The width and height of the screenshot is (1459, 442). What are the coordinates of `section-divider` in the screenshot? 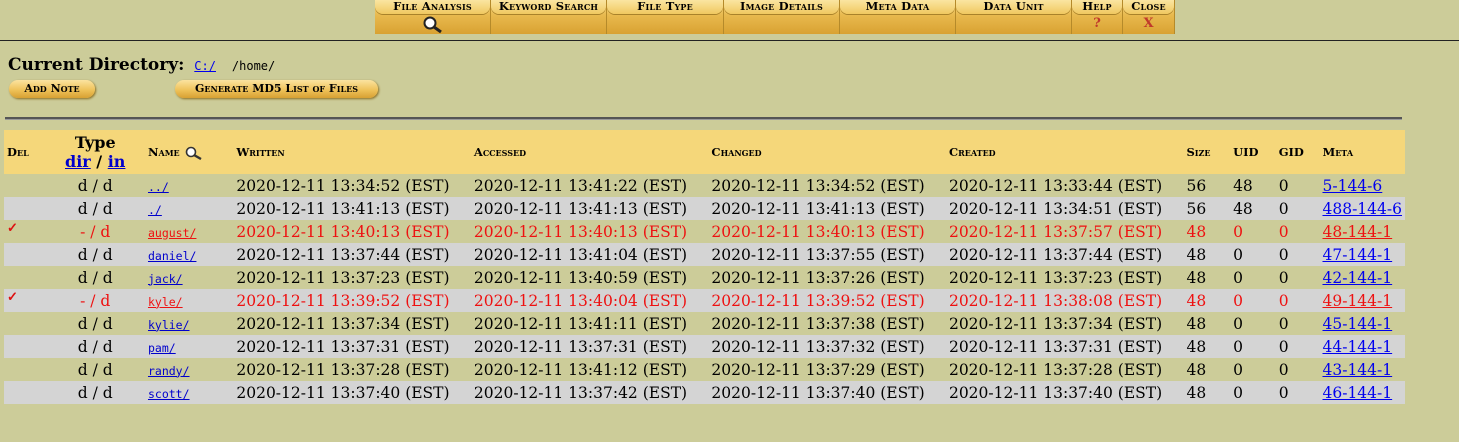 It's located at (703, 118).